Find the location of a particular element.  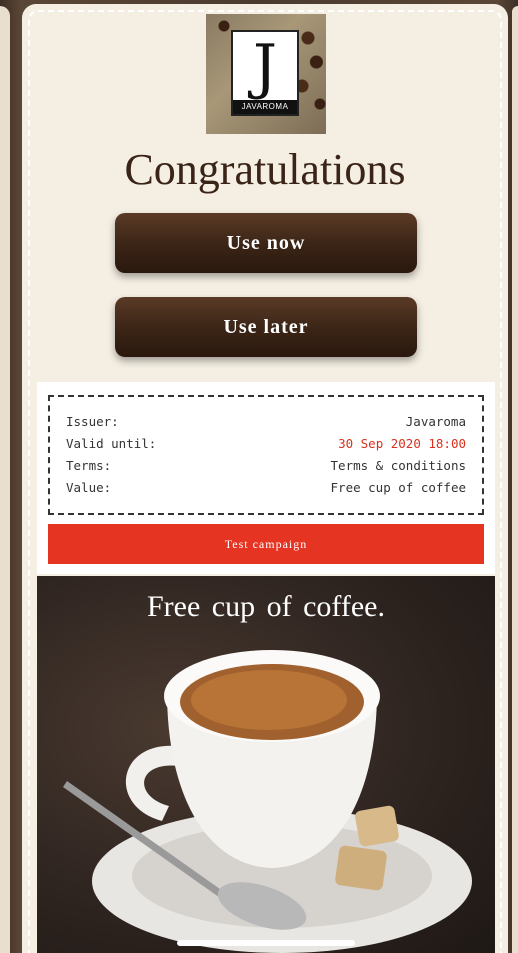

use-now-button: Use now is located at coordinates (266, 243).